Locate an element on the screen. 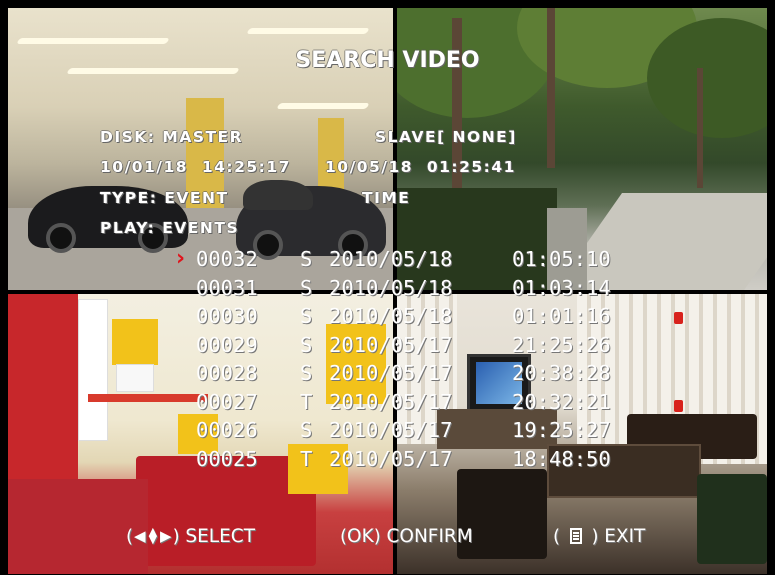 The image size is (775, 575). exit-label: EXIT is located at coordinates (625, 536).